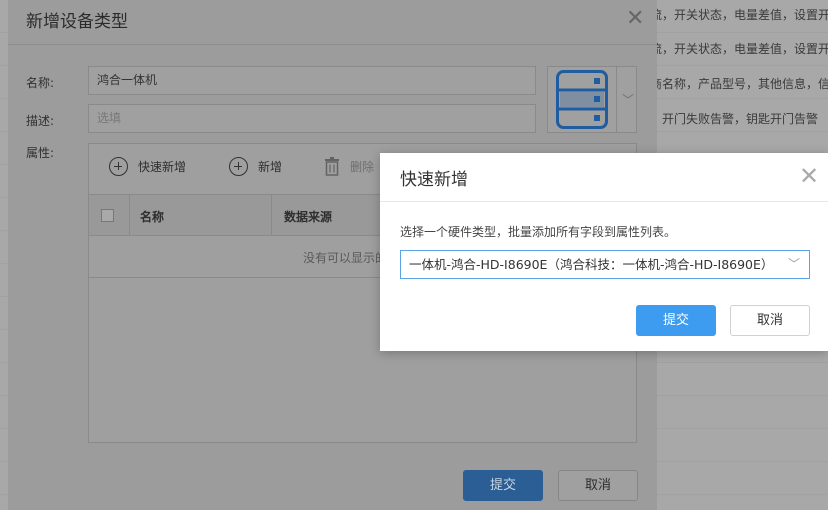  I want to click on delete-label: 删除, so click(362, 167).